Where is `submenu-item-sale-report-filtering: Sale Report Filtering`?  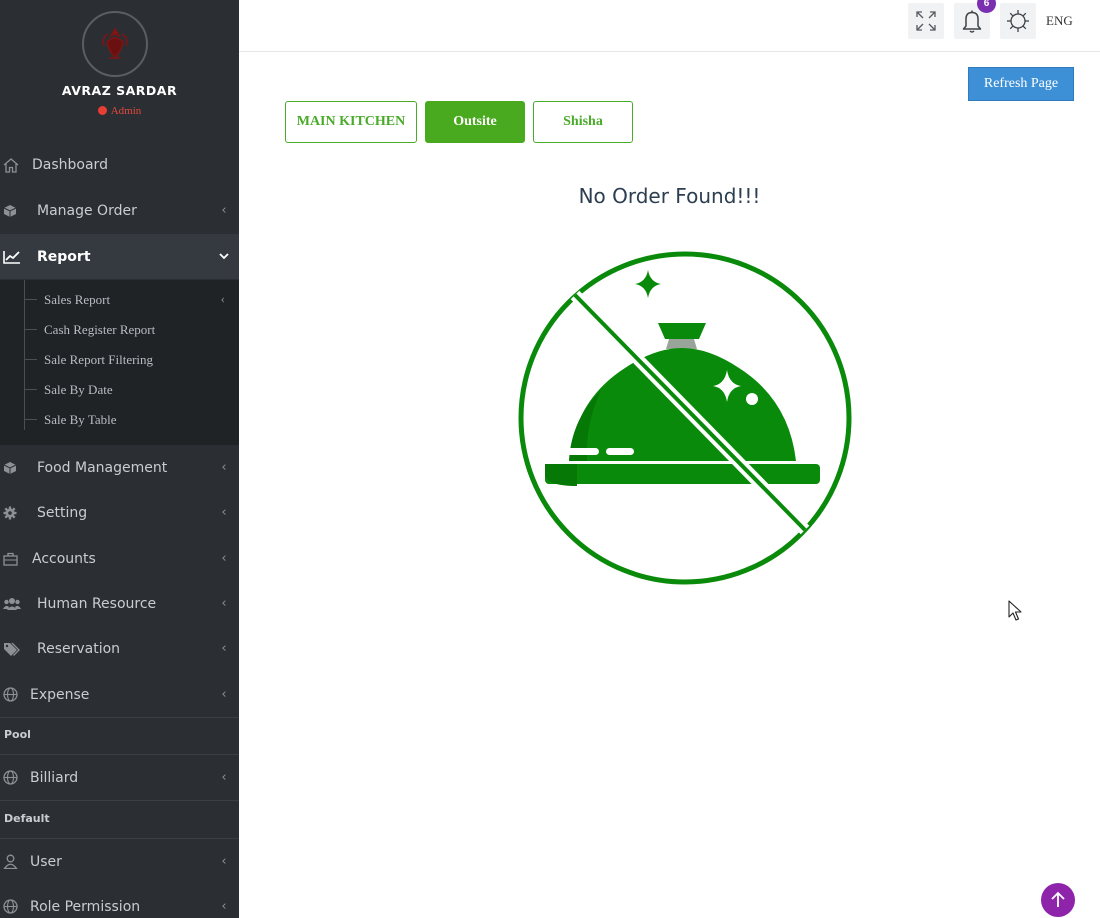
submenu-item-sale-report-filtering: Sale Report Filtering is located at coordinates (119, 360).